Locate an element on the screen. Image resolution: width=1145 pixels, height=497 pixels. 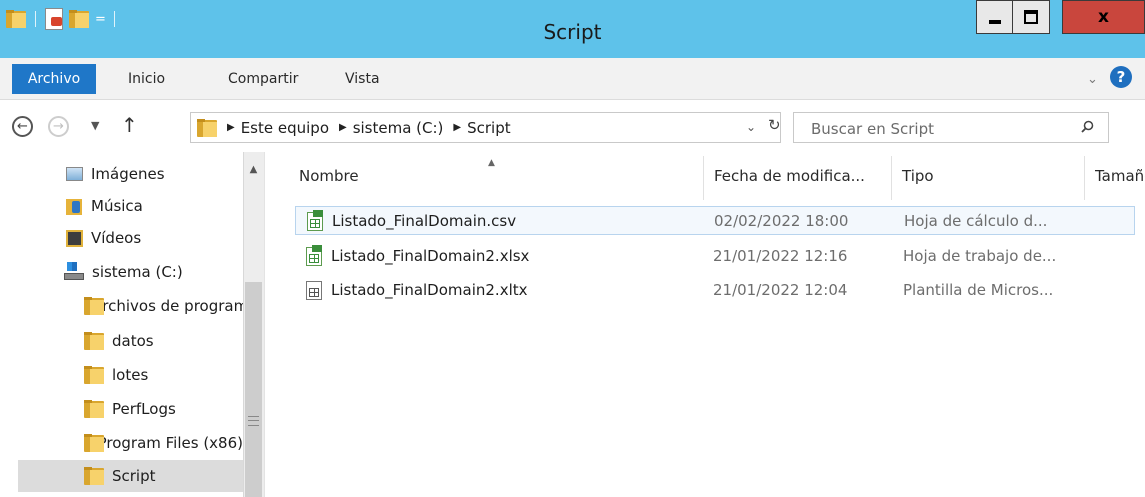
nav-item-archivos-de-programa: Archivos de programa is located at coordinates (121, 306).